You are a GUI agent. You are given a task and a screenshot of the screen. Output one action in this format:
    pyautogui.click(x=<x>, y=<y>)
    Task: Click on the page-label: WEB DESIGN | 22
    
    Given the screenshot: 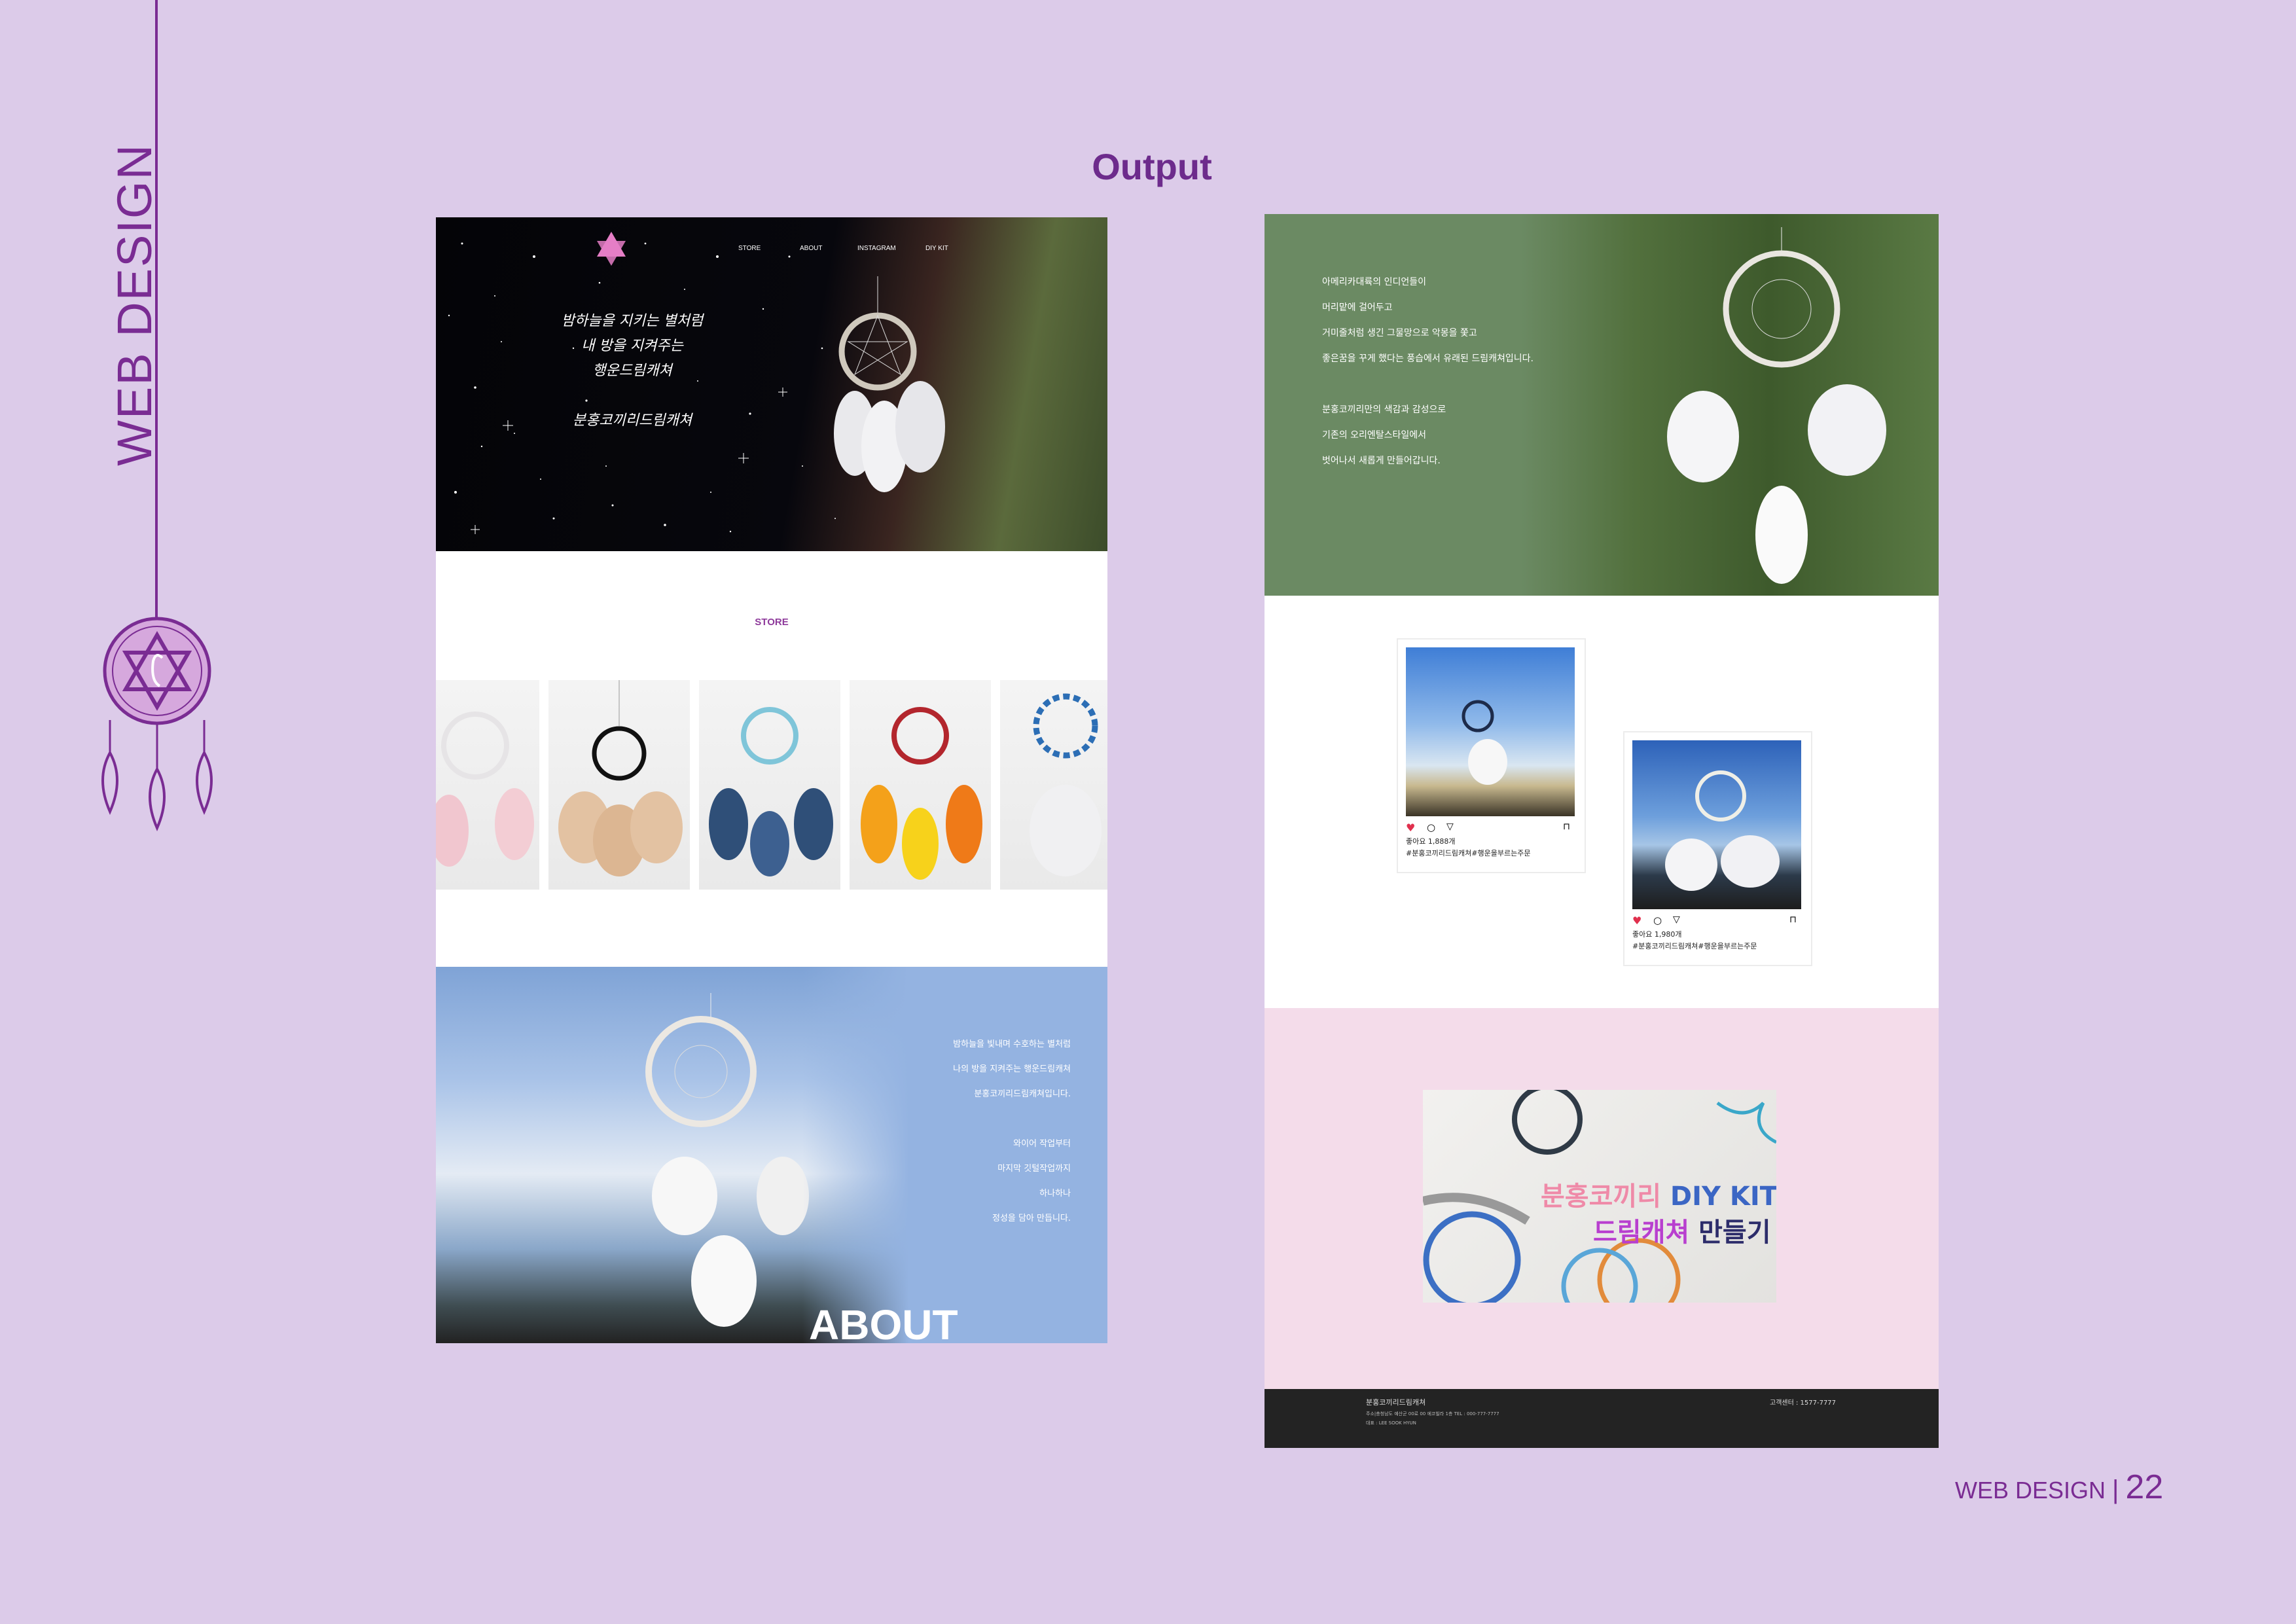 What is the action you would take?
    pyautogui.click(x=2059, y=1487)
    